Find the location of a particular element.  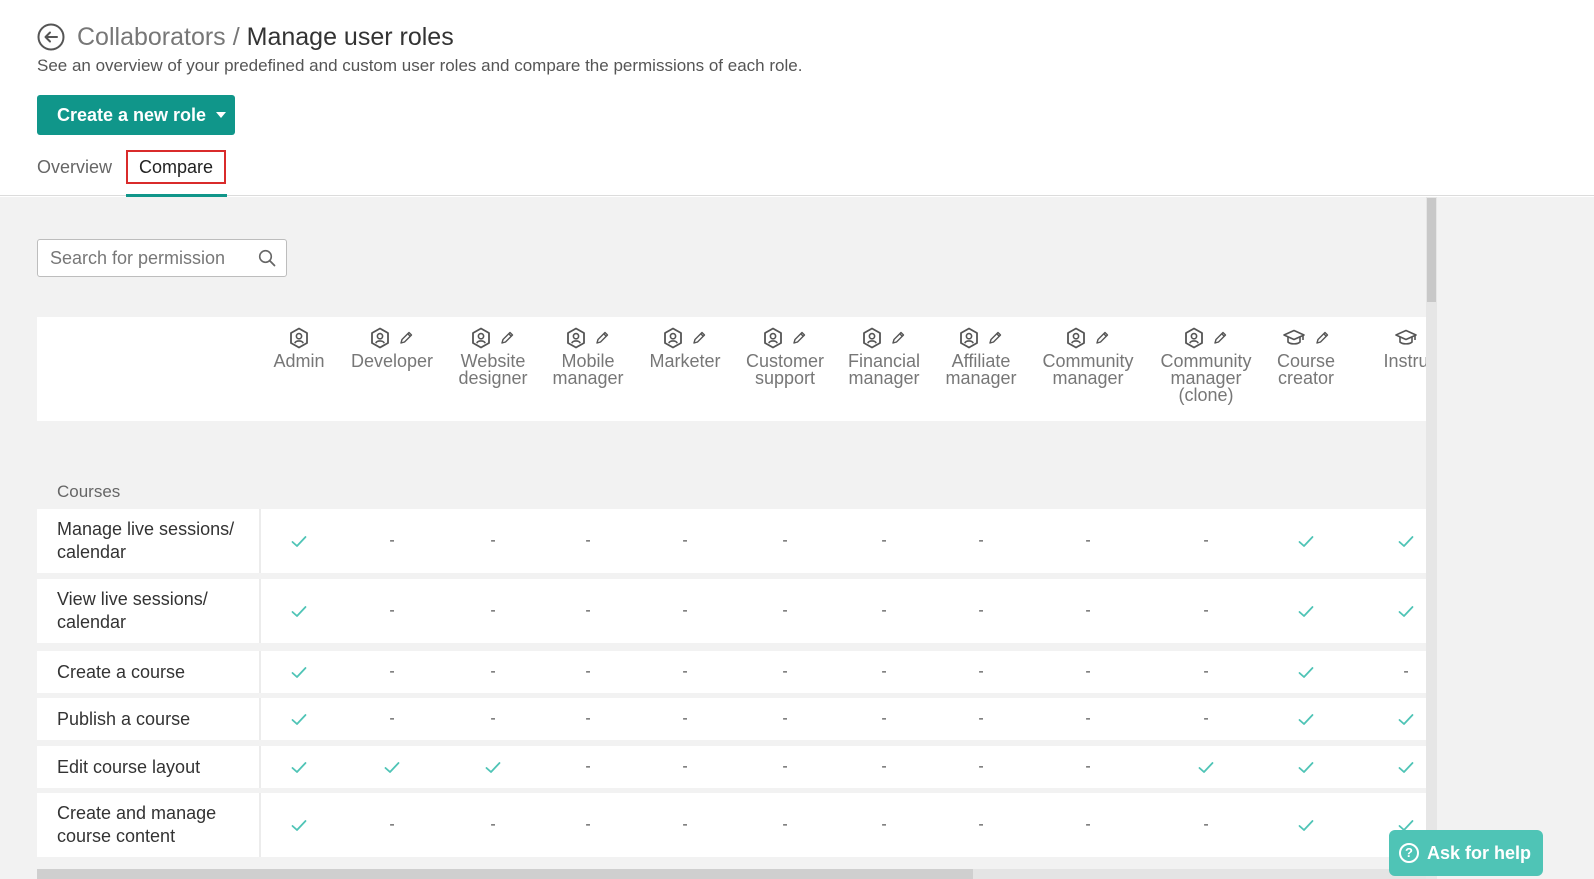

role-column-header: Instru is located at coordinates (1388, 348).